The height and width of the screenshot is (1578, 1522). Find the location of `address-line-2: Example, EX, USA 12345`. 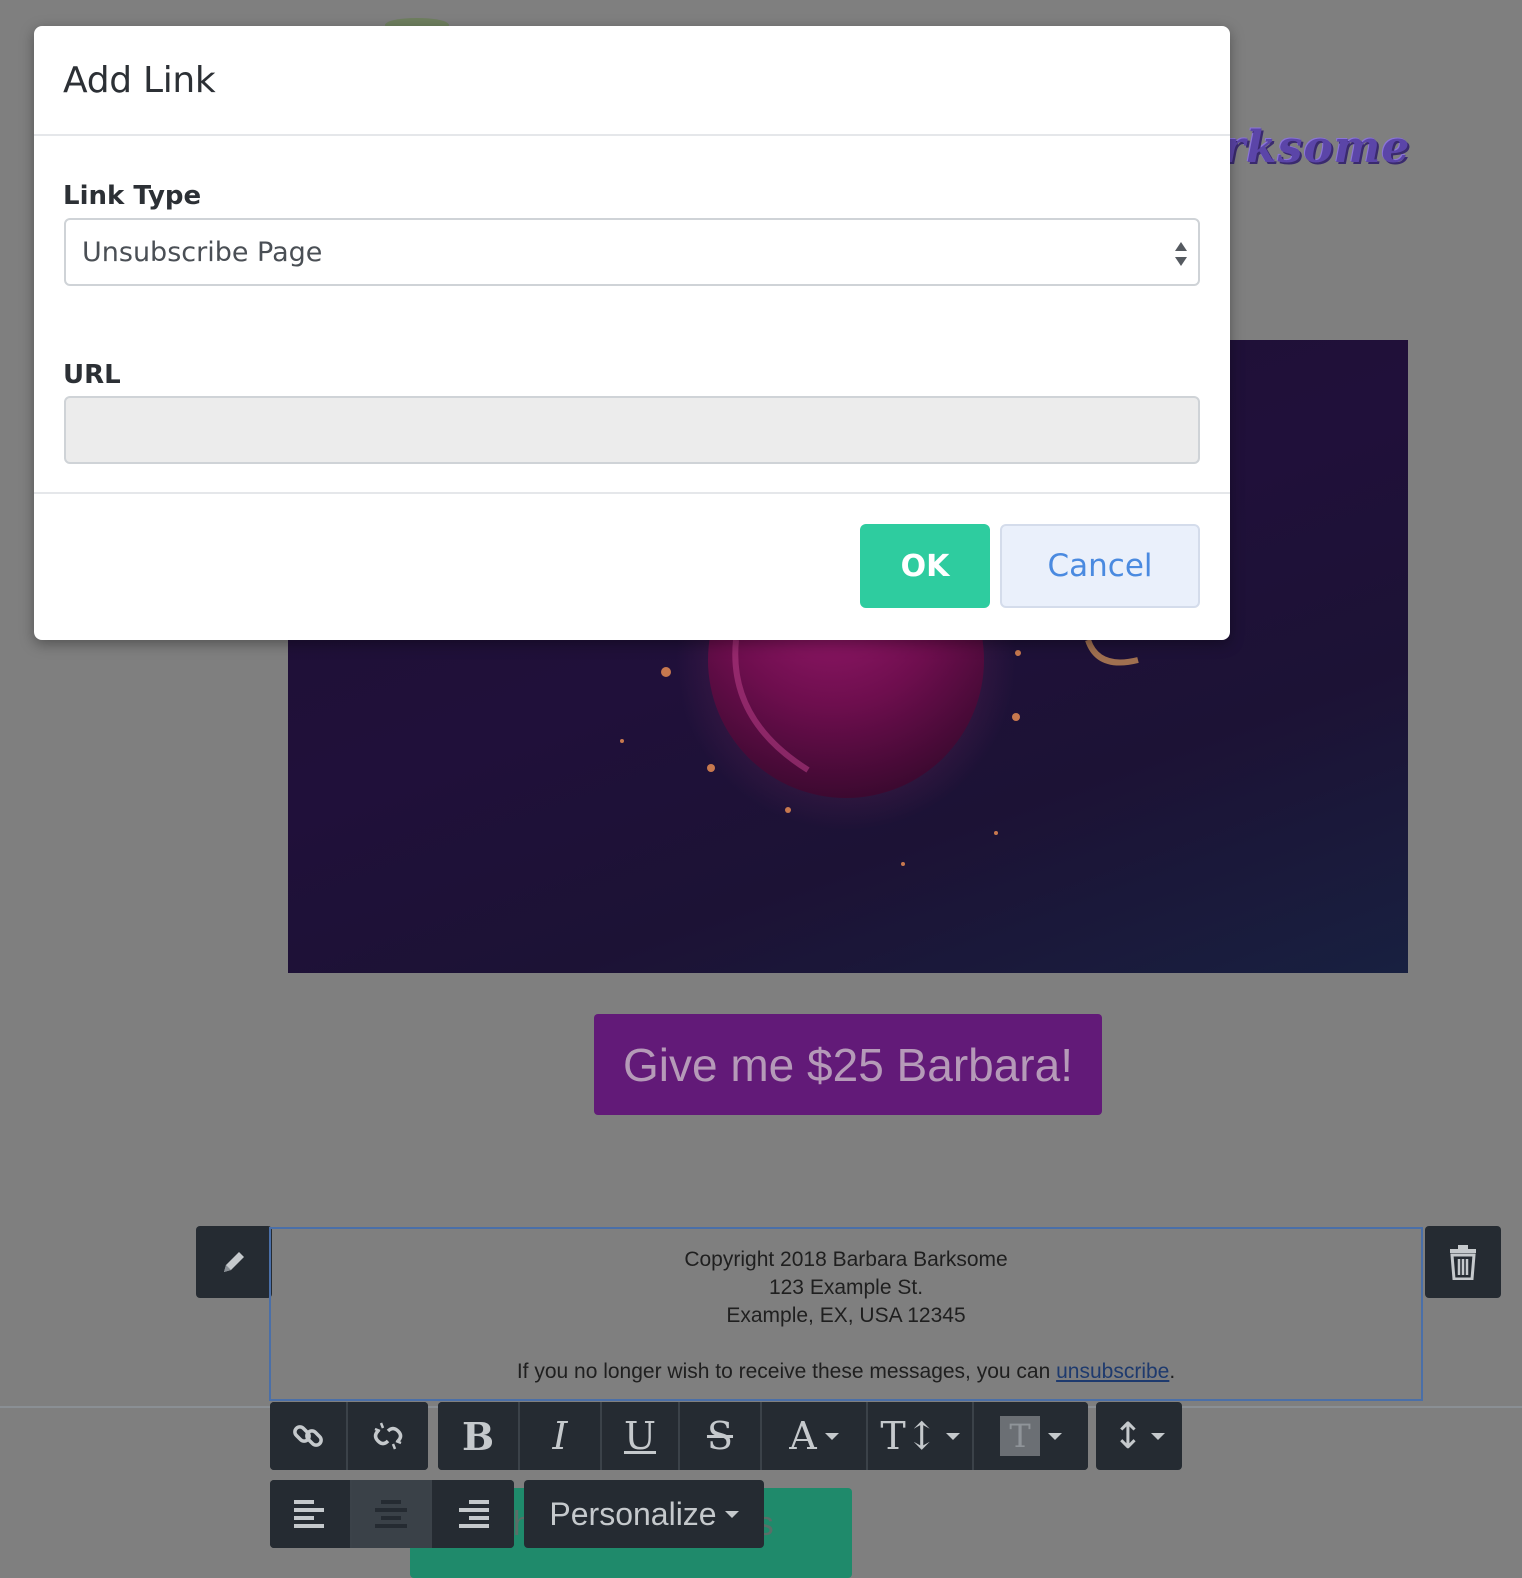

address-line-2: Example, EX, USA 12345 is located at coordinates (846, 1315).